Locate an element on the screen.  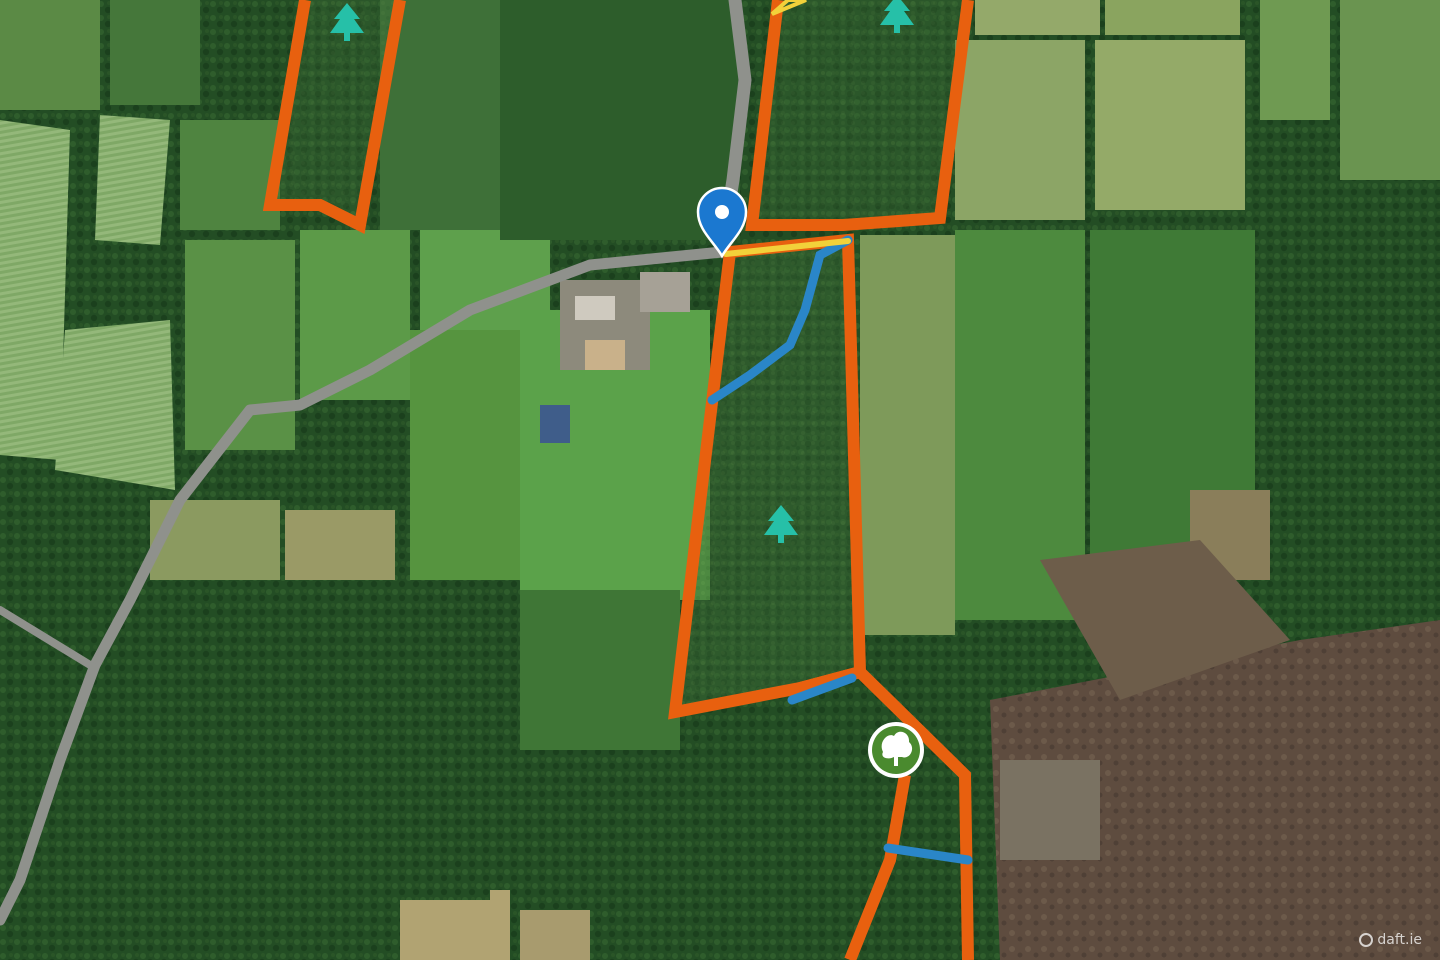
tree-icon is located at coordinates (896, 750).